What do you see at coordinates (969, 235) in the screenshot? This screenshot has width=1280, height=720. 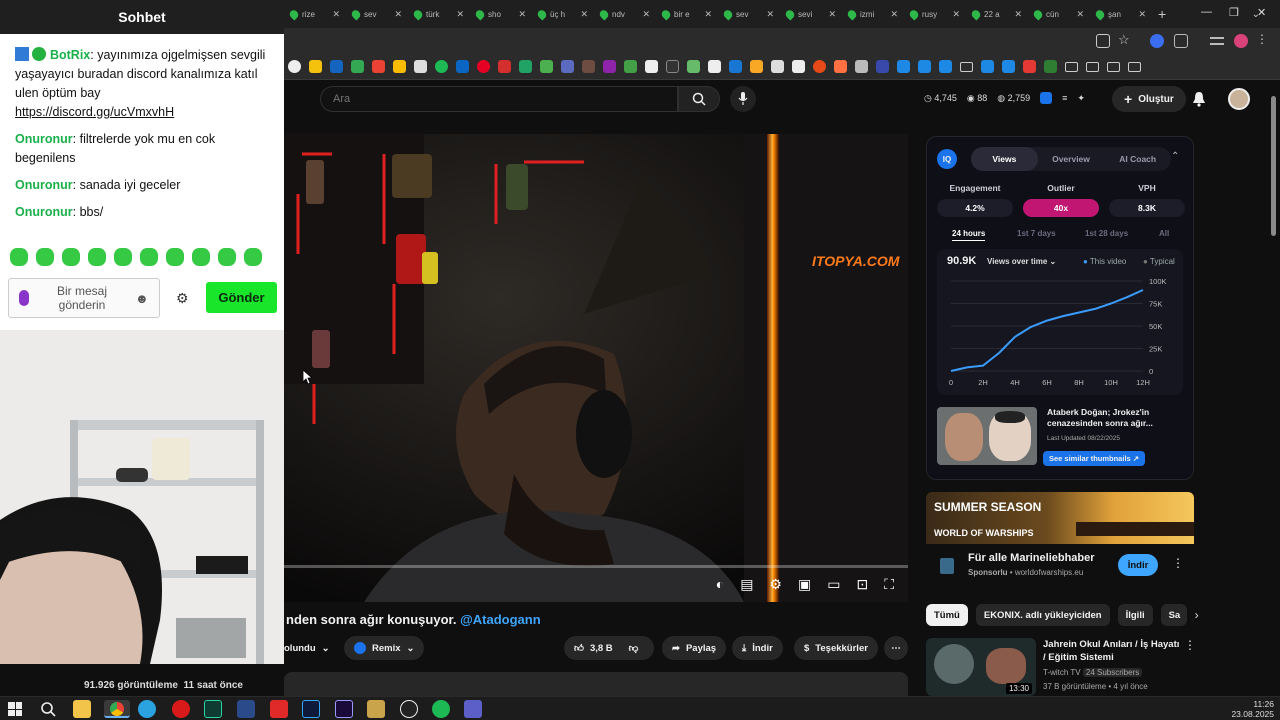 I see `range-24-hours: 24 hours` at bounding box center [969, 235].